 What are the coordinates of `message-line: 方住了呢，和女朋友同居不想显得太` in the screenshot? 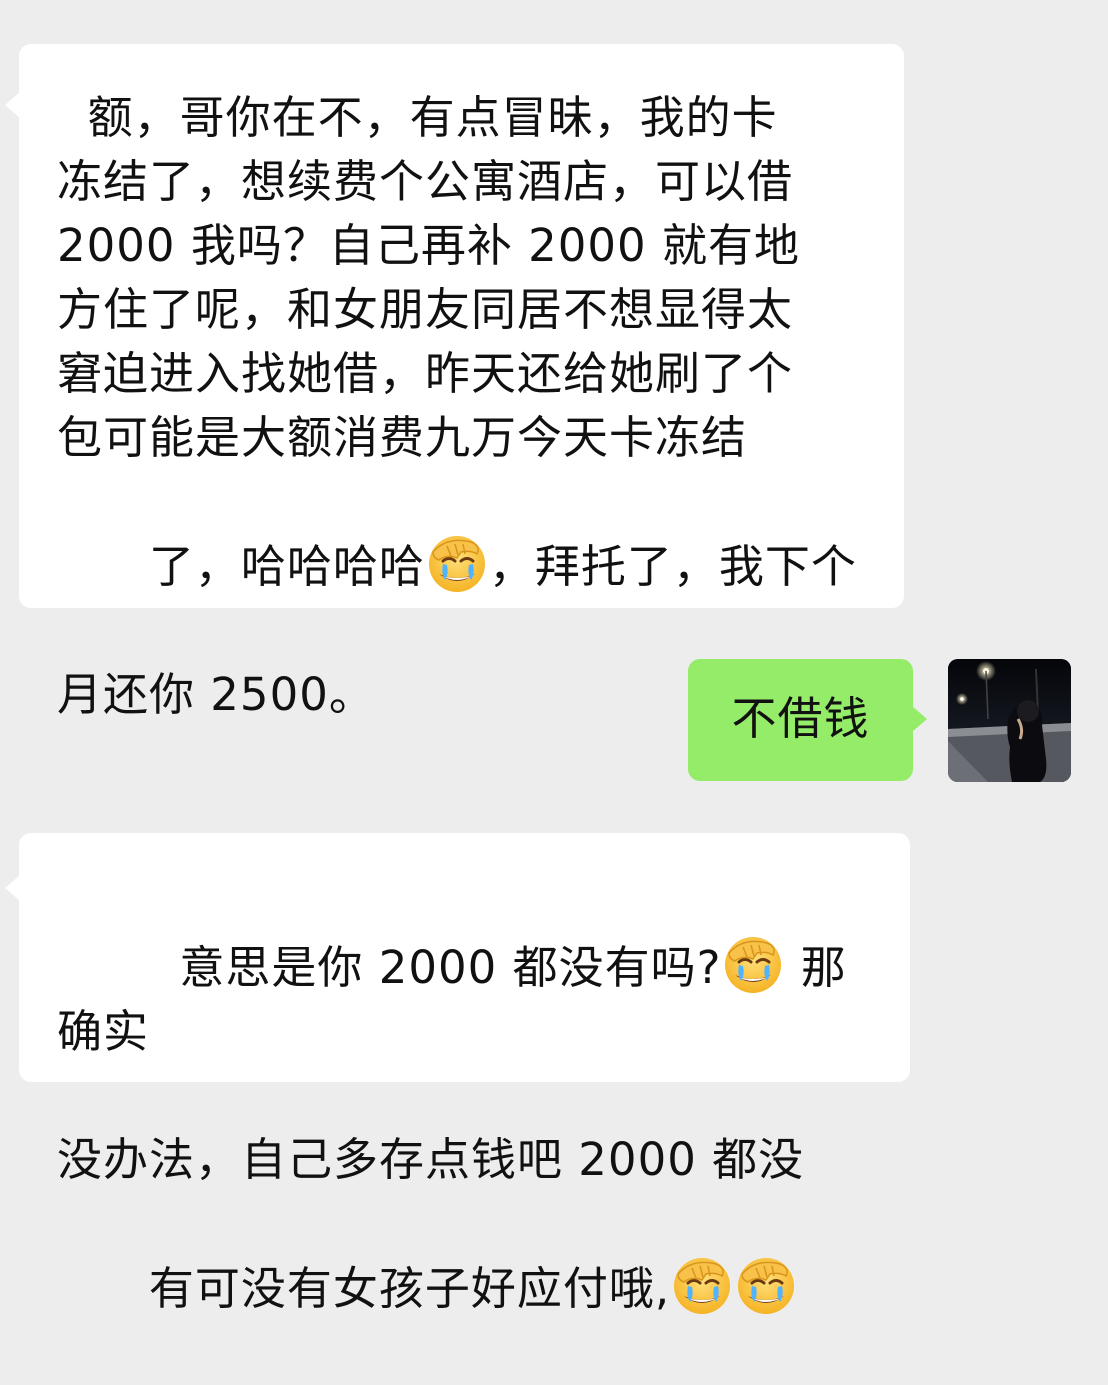 It's located at (425, 309).